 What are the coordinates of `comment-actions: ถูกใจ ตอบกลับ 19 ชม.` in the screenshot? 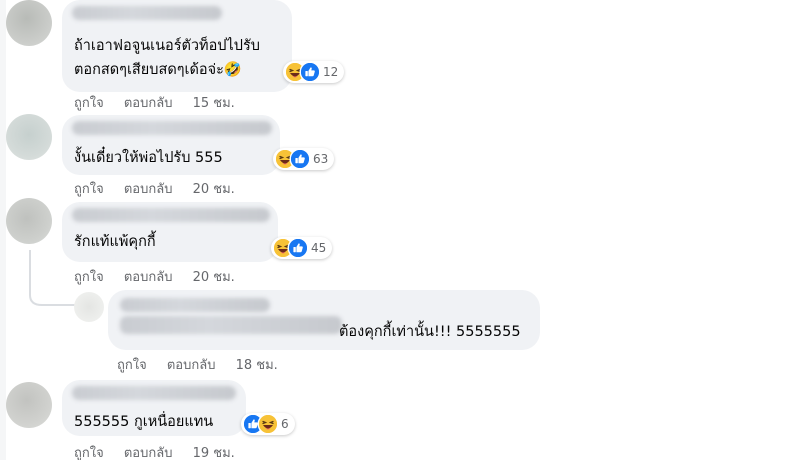 It's located at (154, 451).